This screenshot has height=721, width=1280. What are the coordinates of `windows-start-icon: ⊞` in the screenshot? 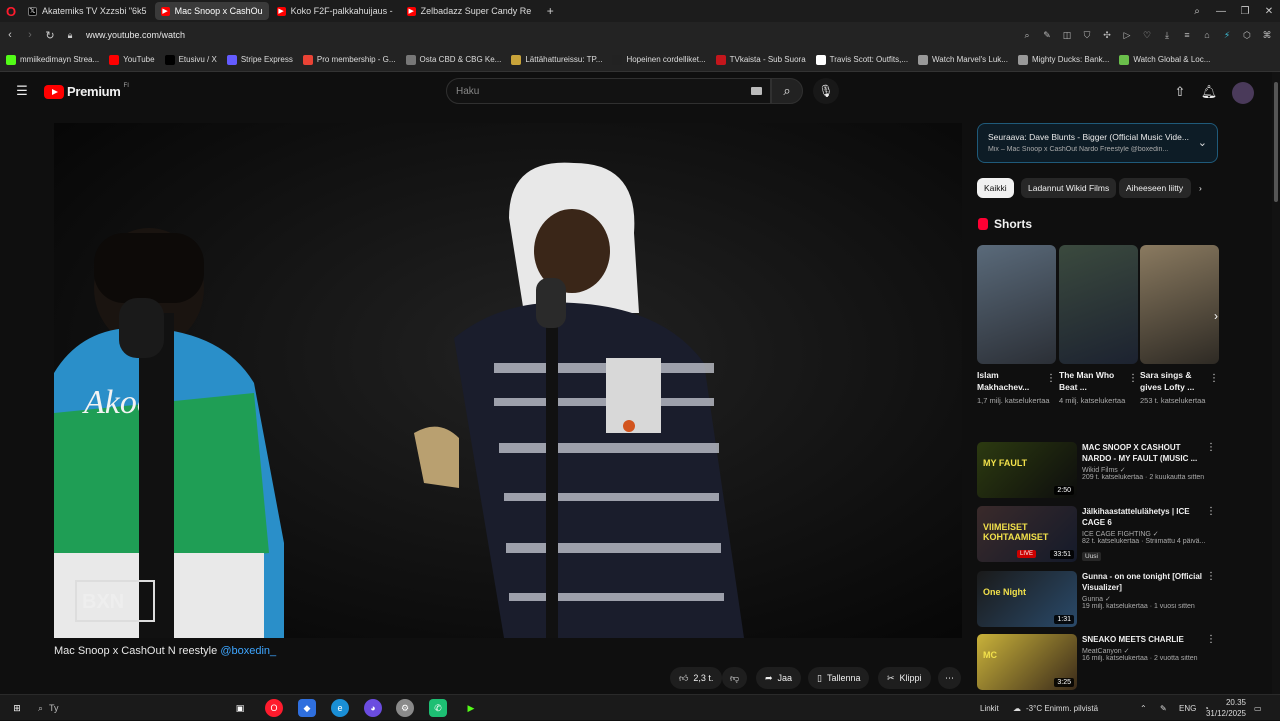 It's located at (17, 708).